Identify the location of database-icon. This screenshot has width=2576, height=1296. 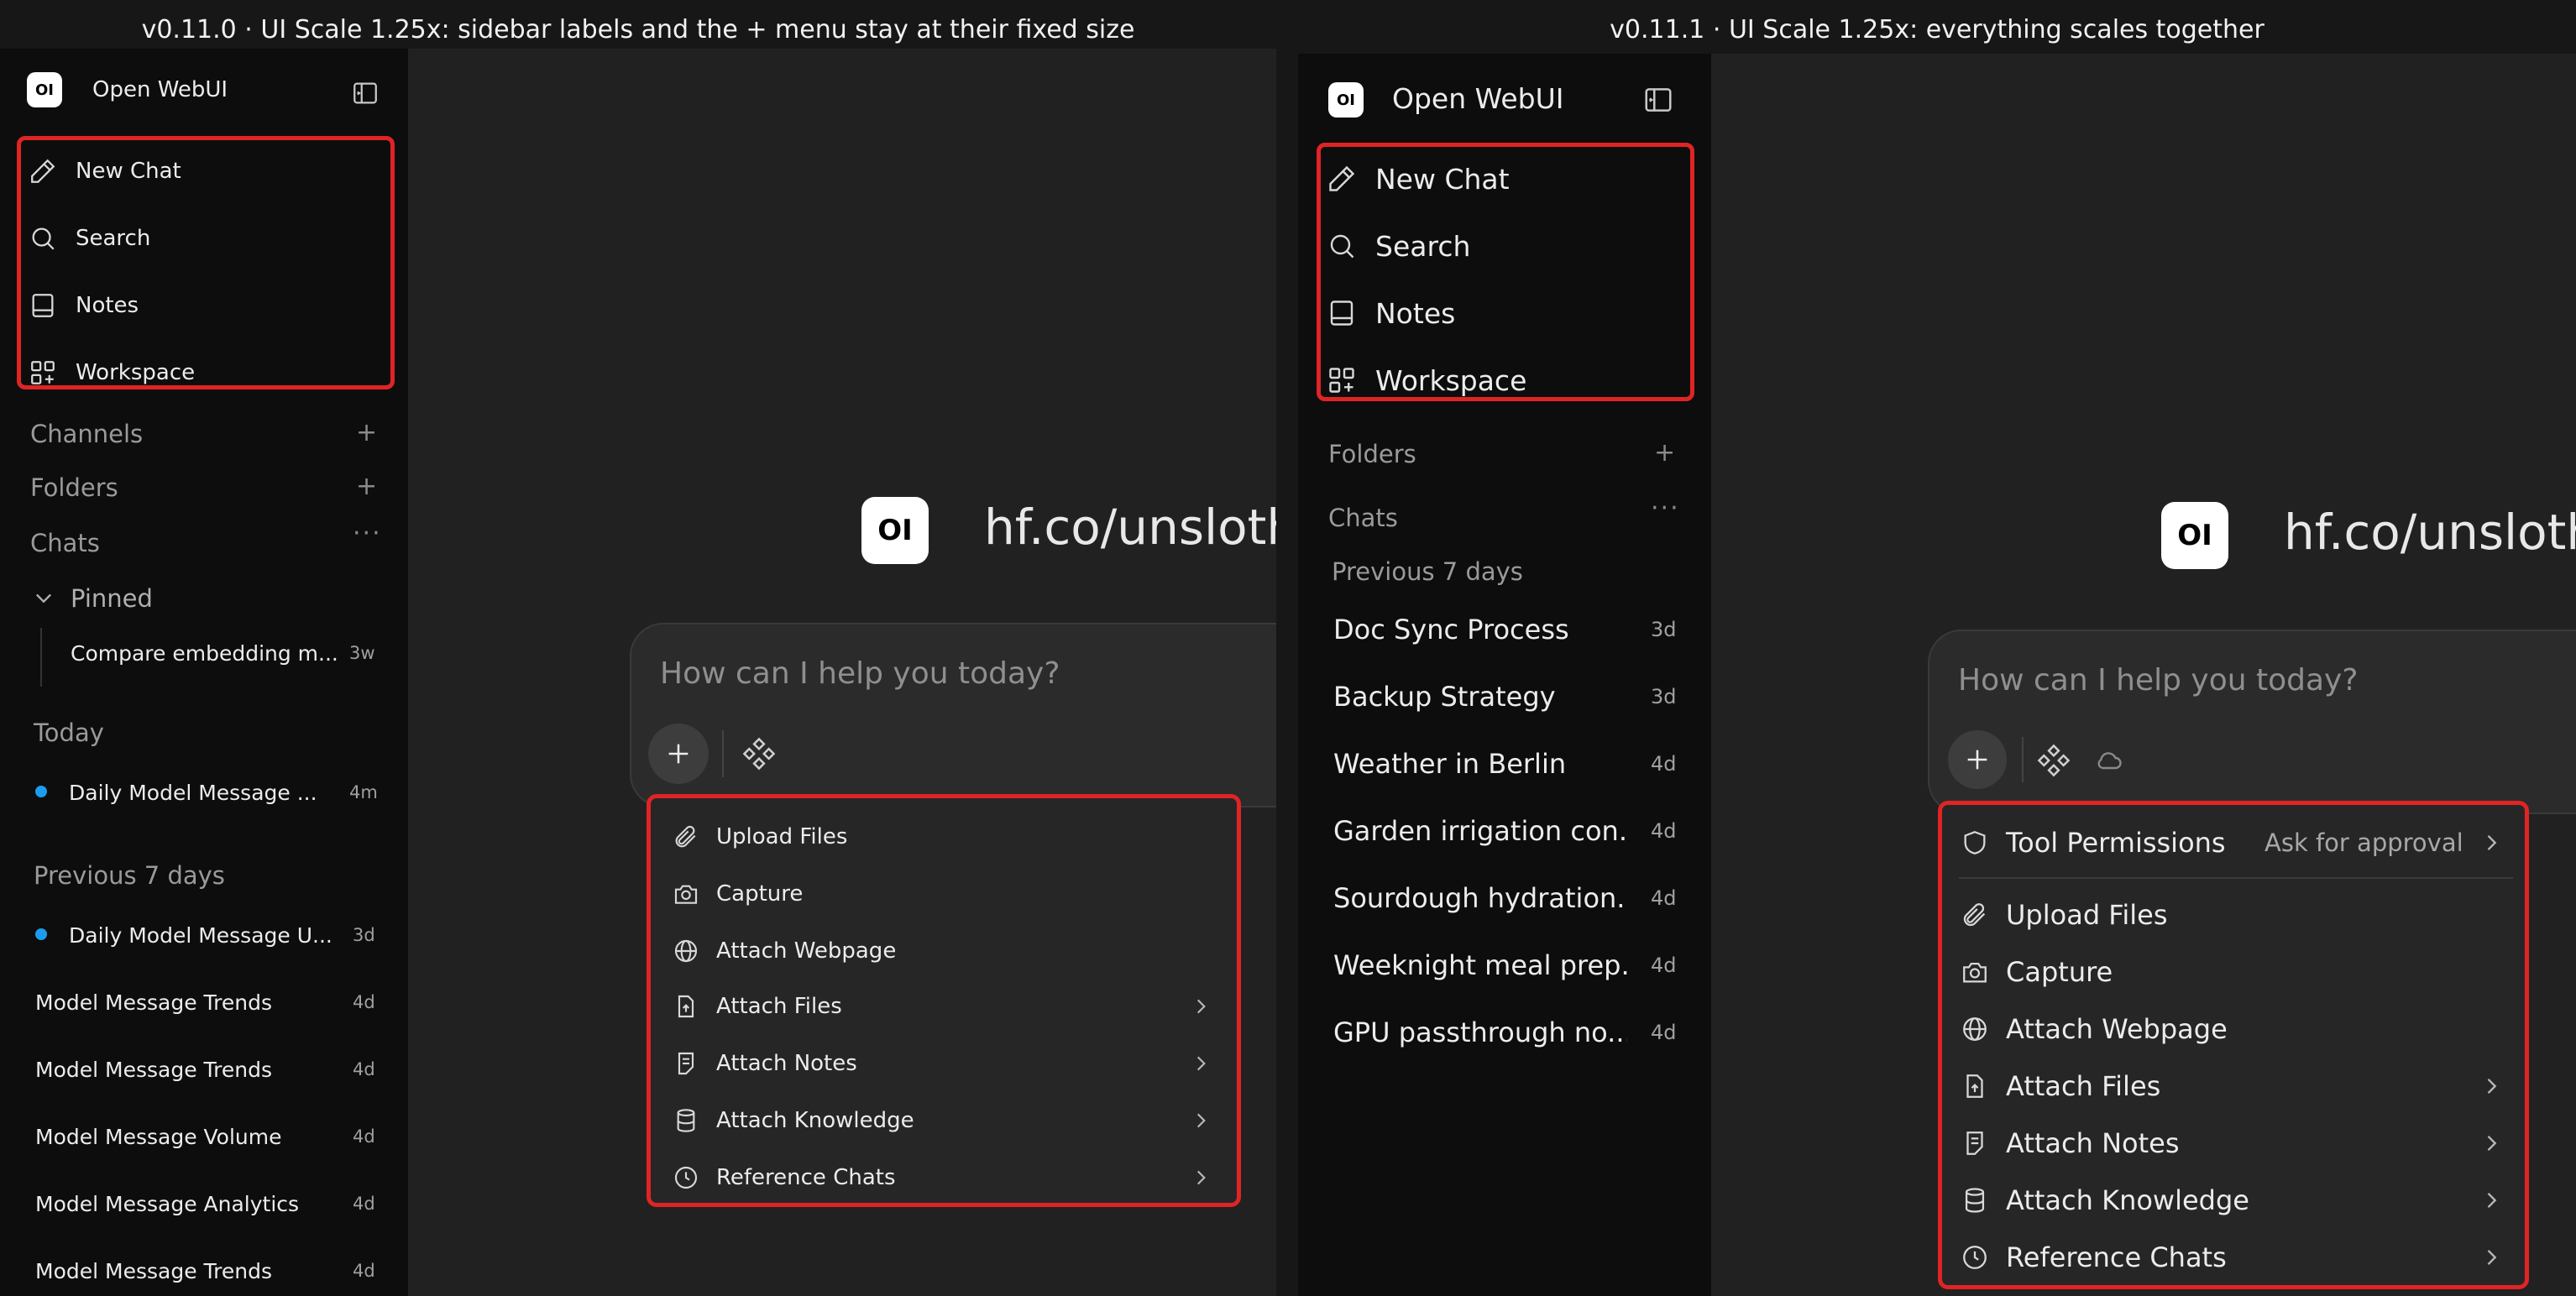
(686, 1120).